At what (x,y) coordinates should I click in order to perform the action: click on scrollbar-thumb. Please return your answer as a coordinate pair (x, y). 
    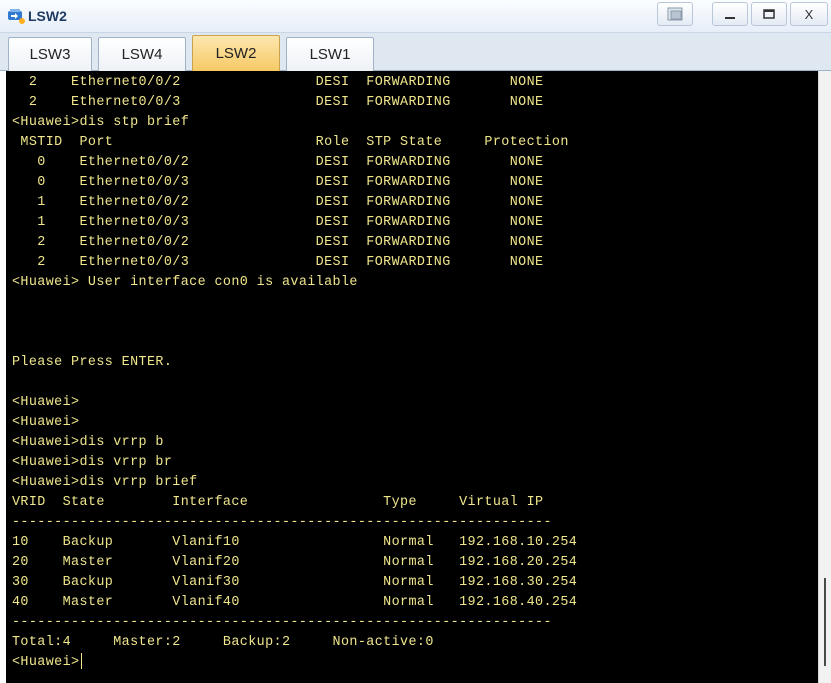
    Looking at the image, I should click on (825, 622).